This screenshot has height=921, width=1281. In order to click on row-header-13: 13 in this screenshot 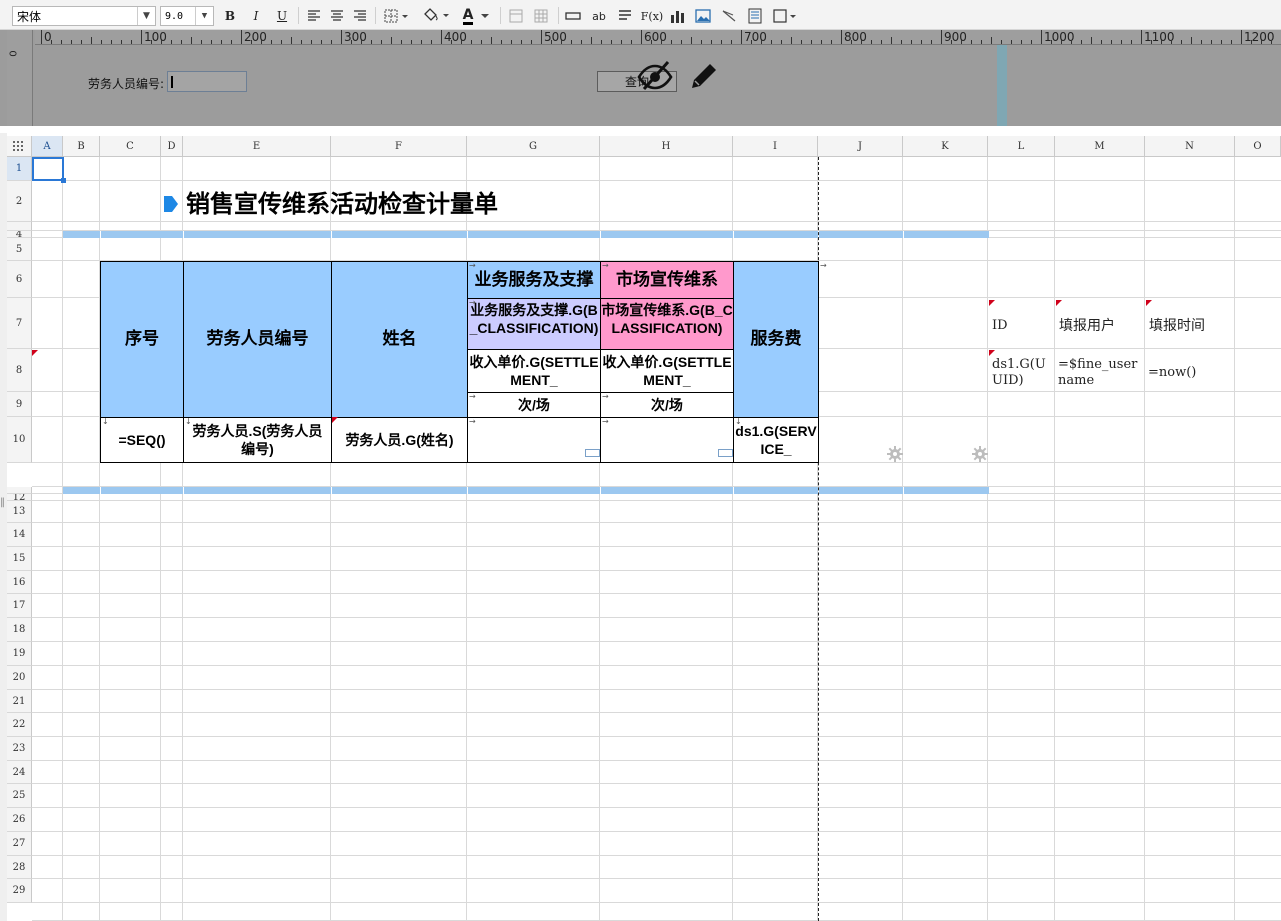, I will do `click(19, 512)`.